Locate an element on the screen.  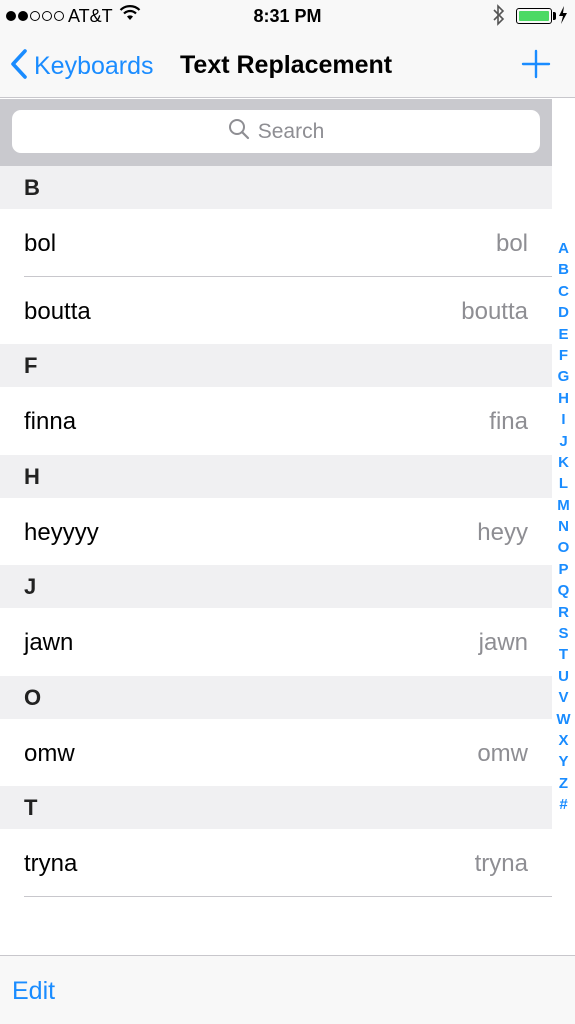
index-letter: W is located at coordinates (563, 719).